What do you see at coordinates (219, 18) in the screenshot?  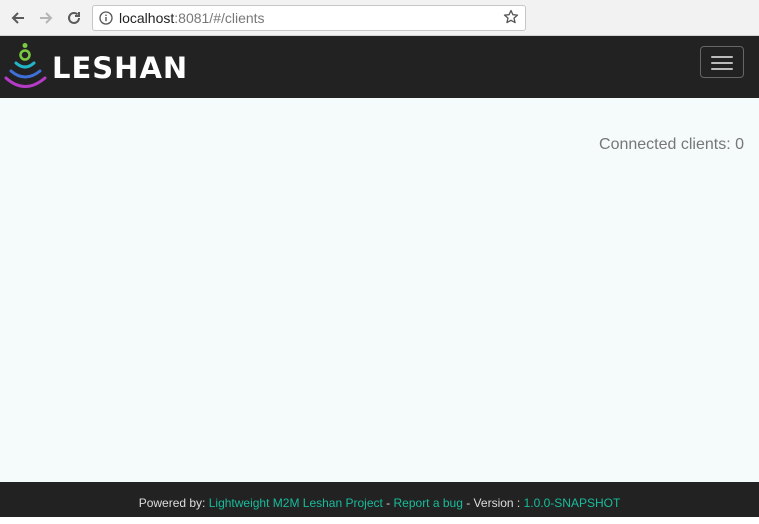 I see `url-path: :8081/#/clients` at bounding box center [219, 18].